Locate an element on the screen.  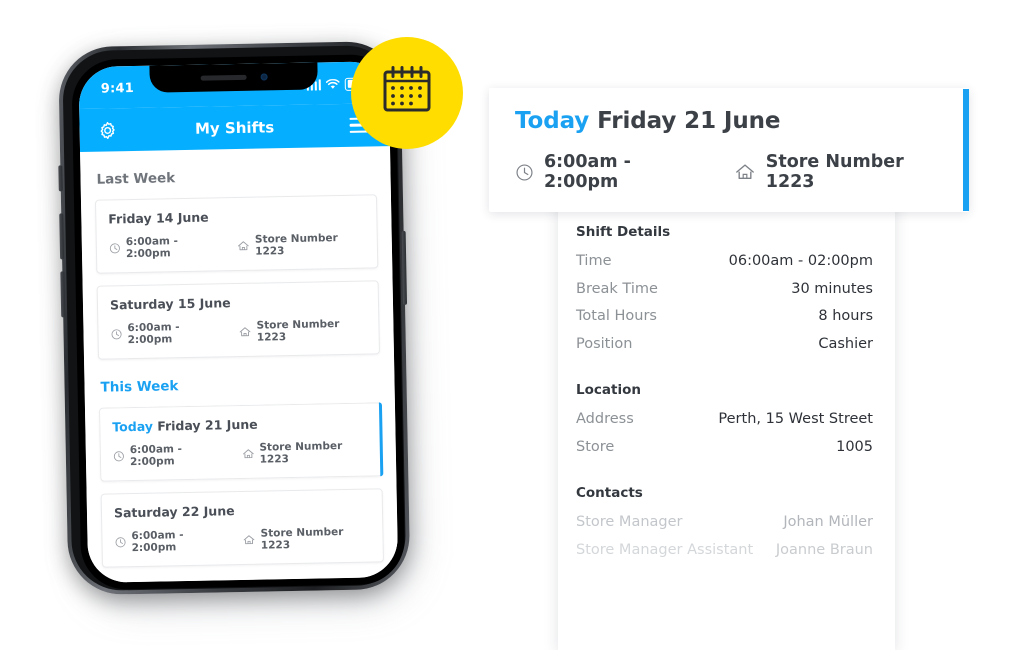
front-camera-icon is located at coordinates (264, 77).